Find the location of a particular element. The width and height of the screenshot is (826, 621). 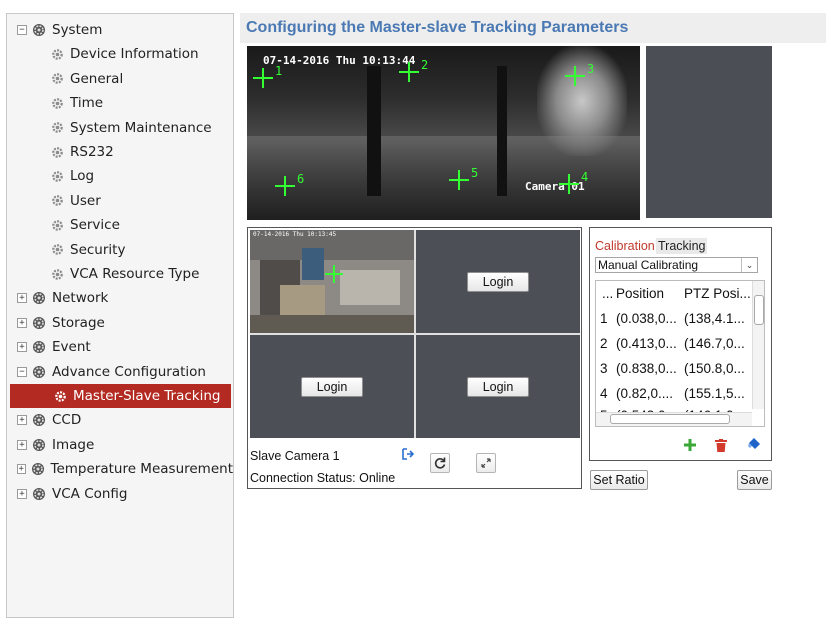

sidebar-item-label: System Maintenance is located at coordinates (141, 127).